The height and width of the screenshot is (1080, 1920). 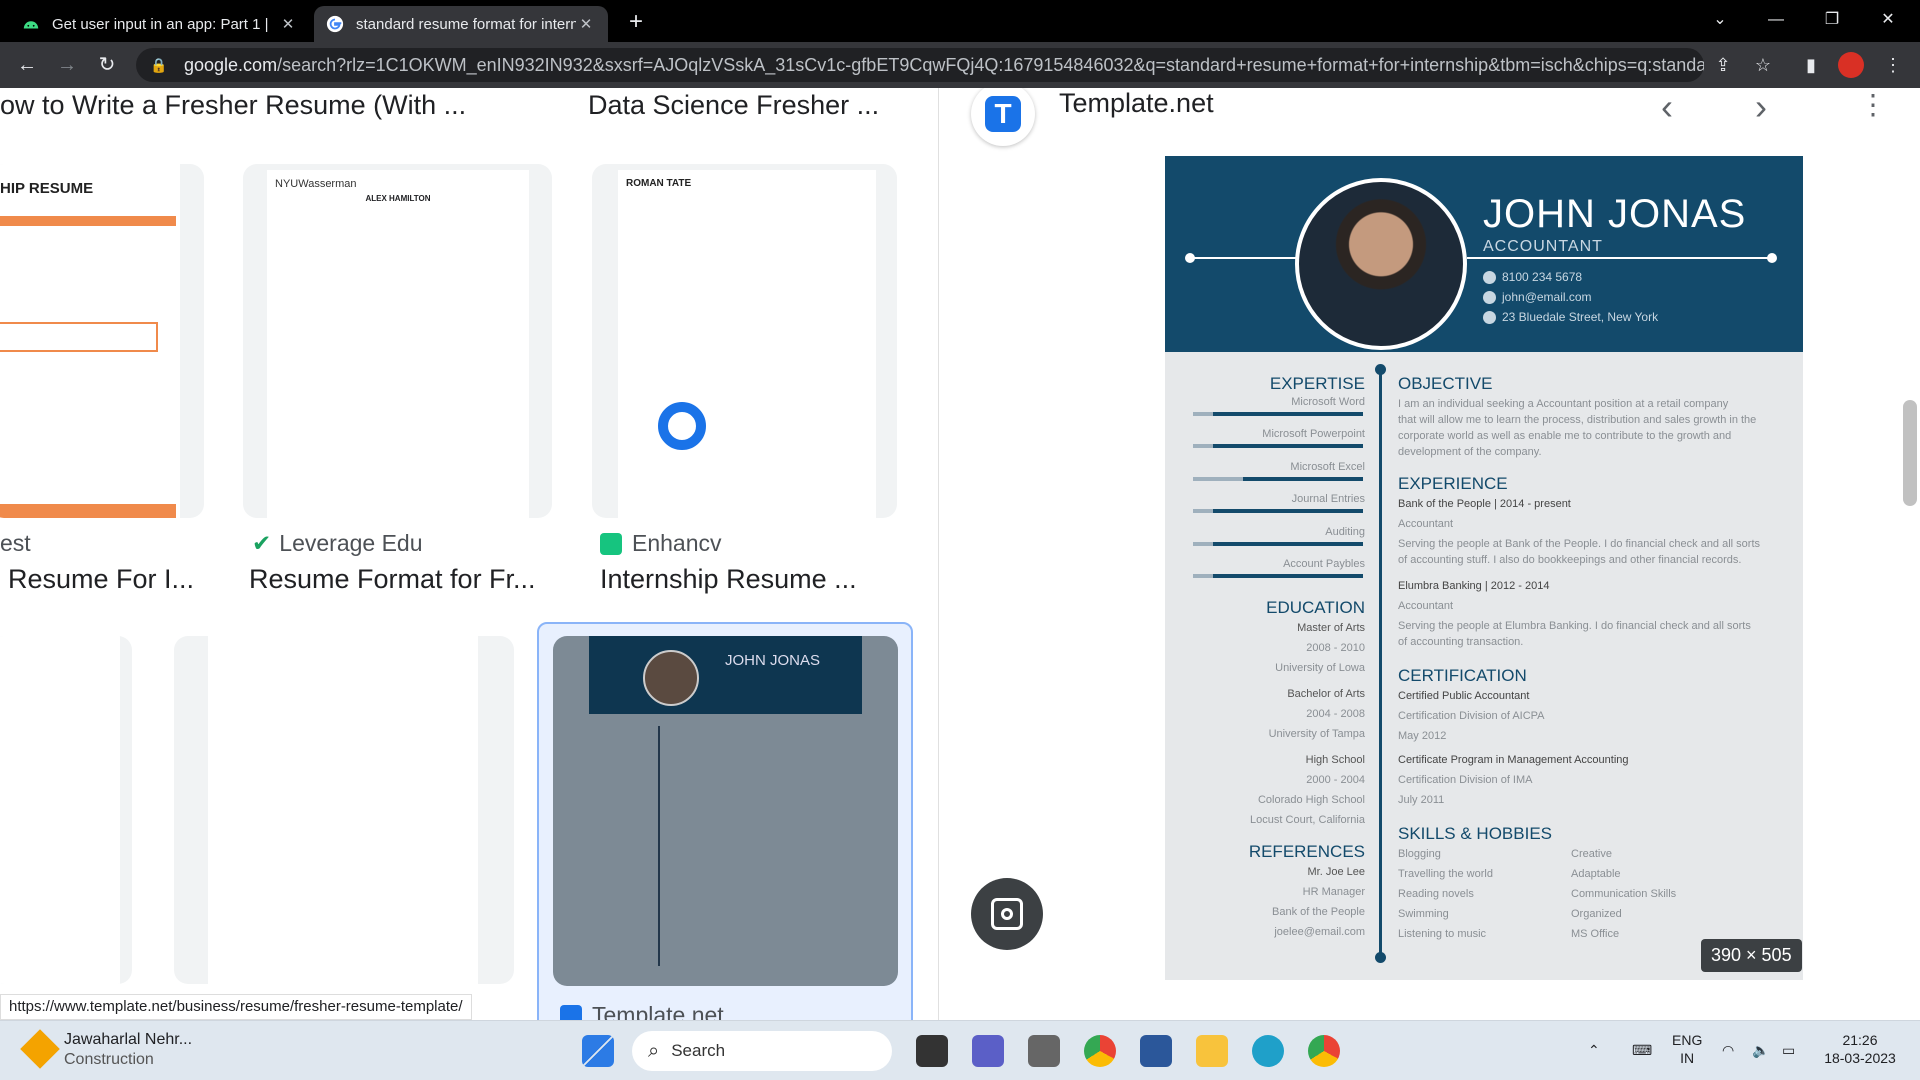 I want to click on lock-icon: 🔒, so click(x=159, y=64).